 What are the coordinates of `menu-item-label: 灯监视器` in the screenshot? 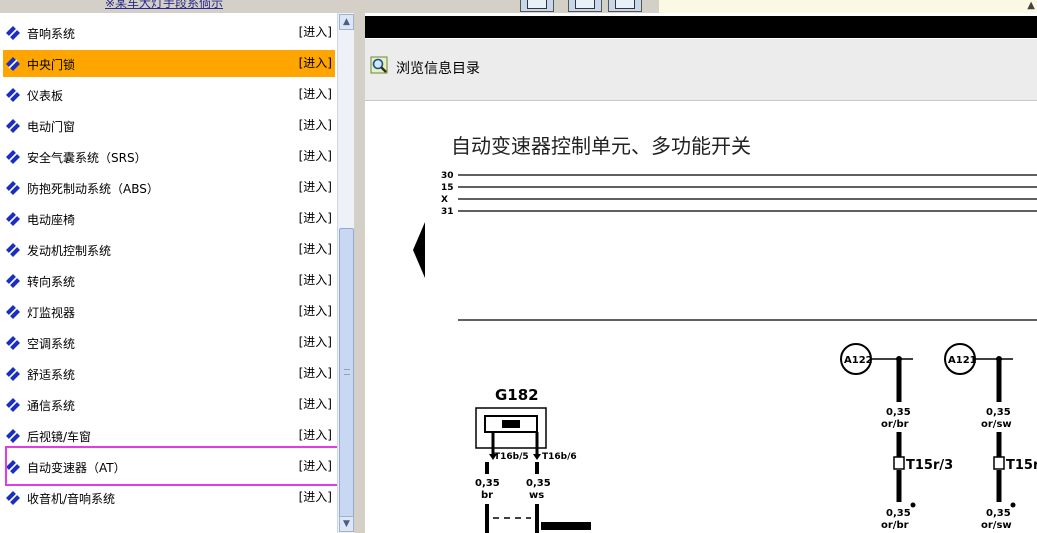 It's located at (51, 313).